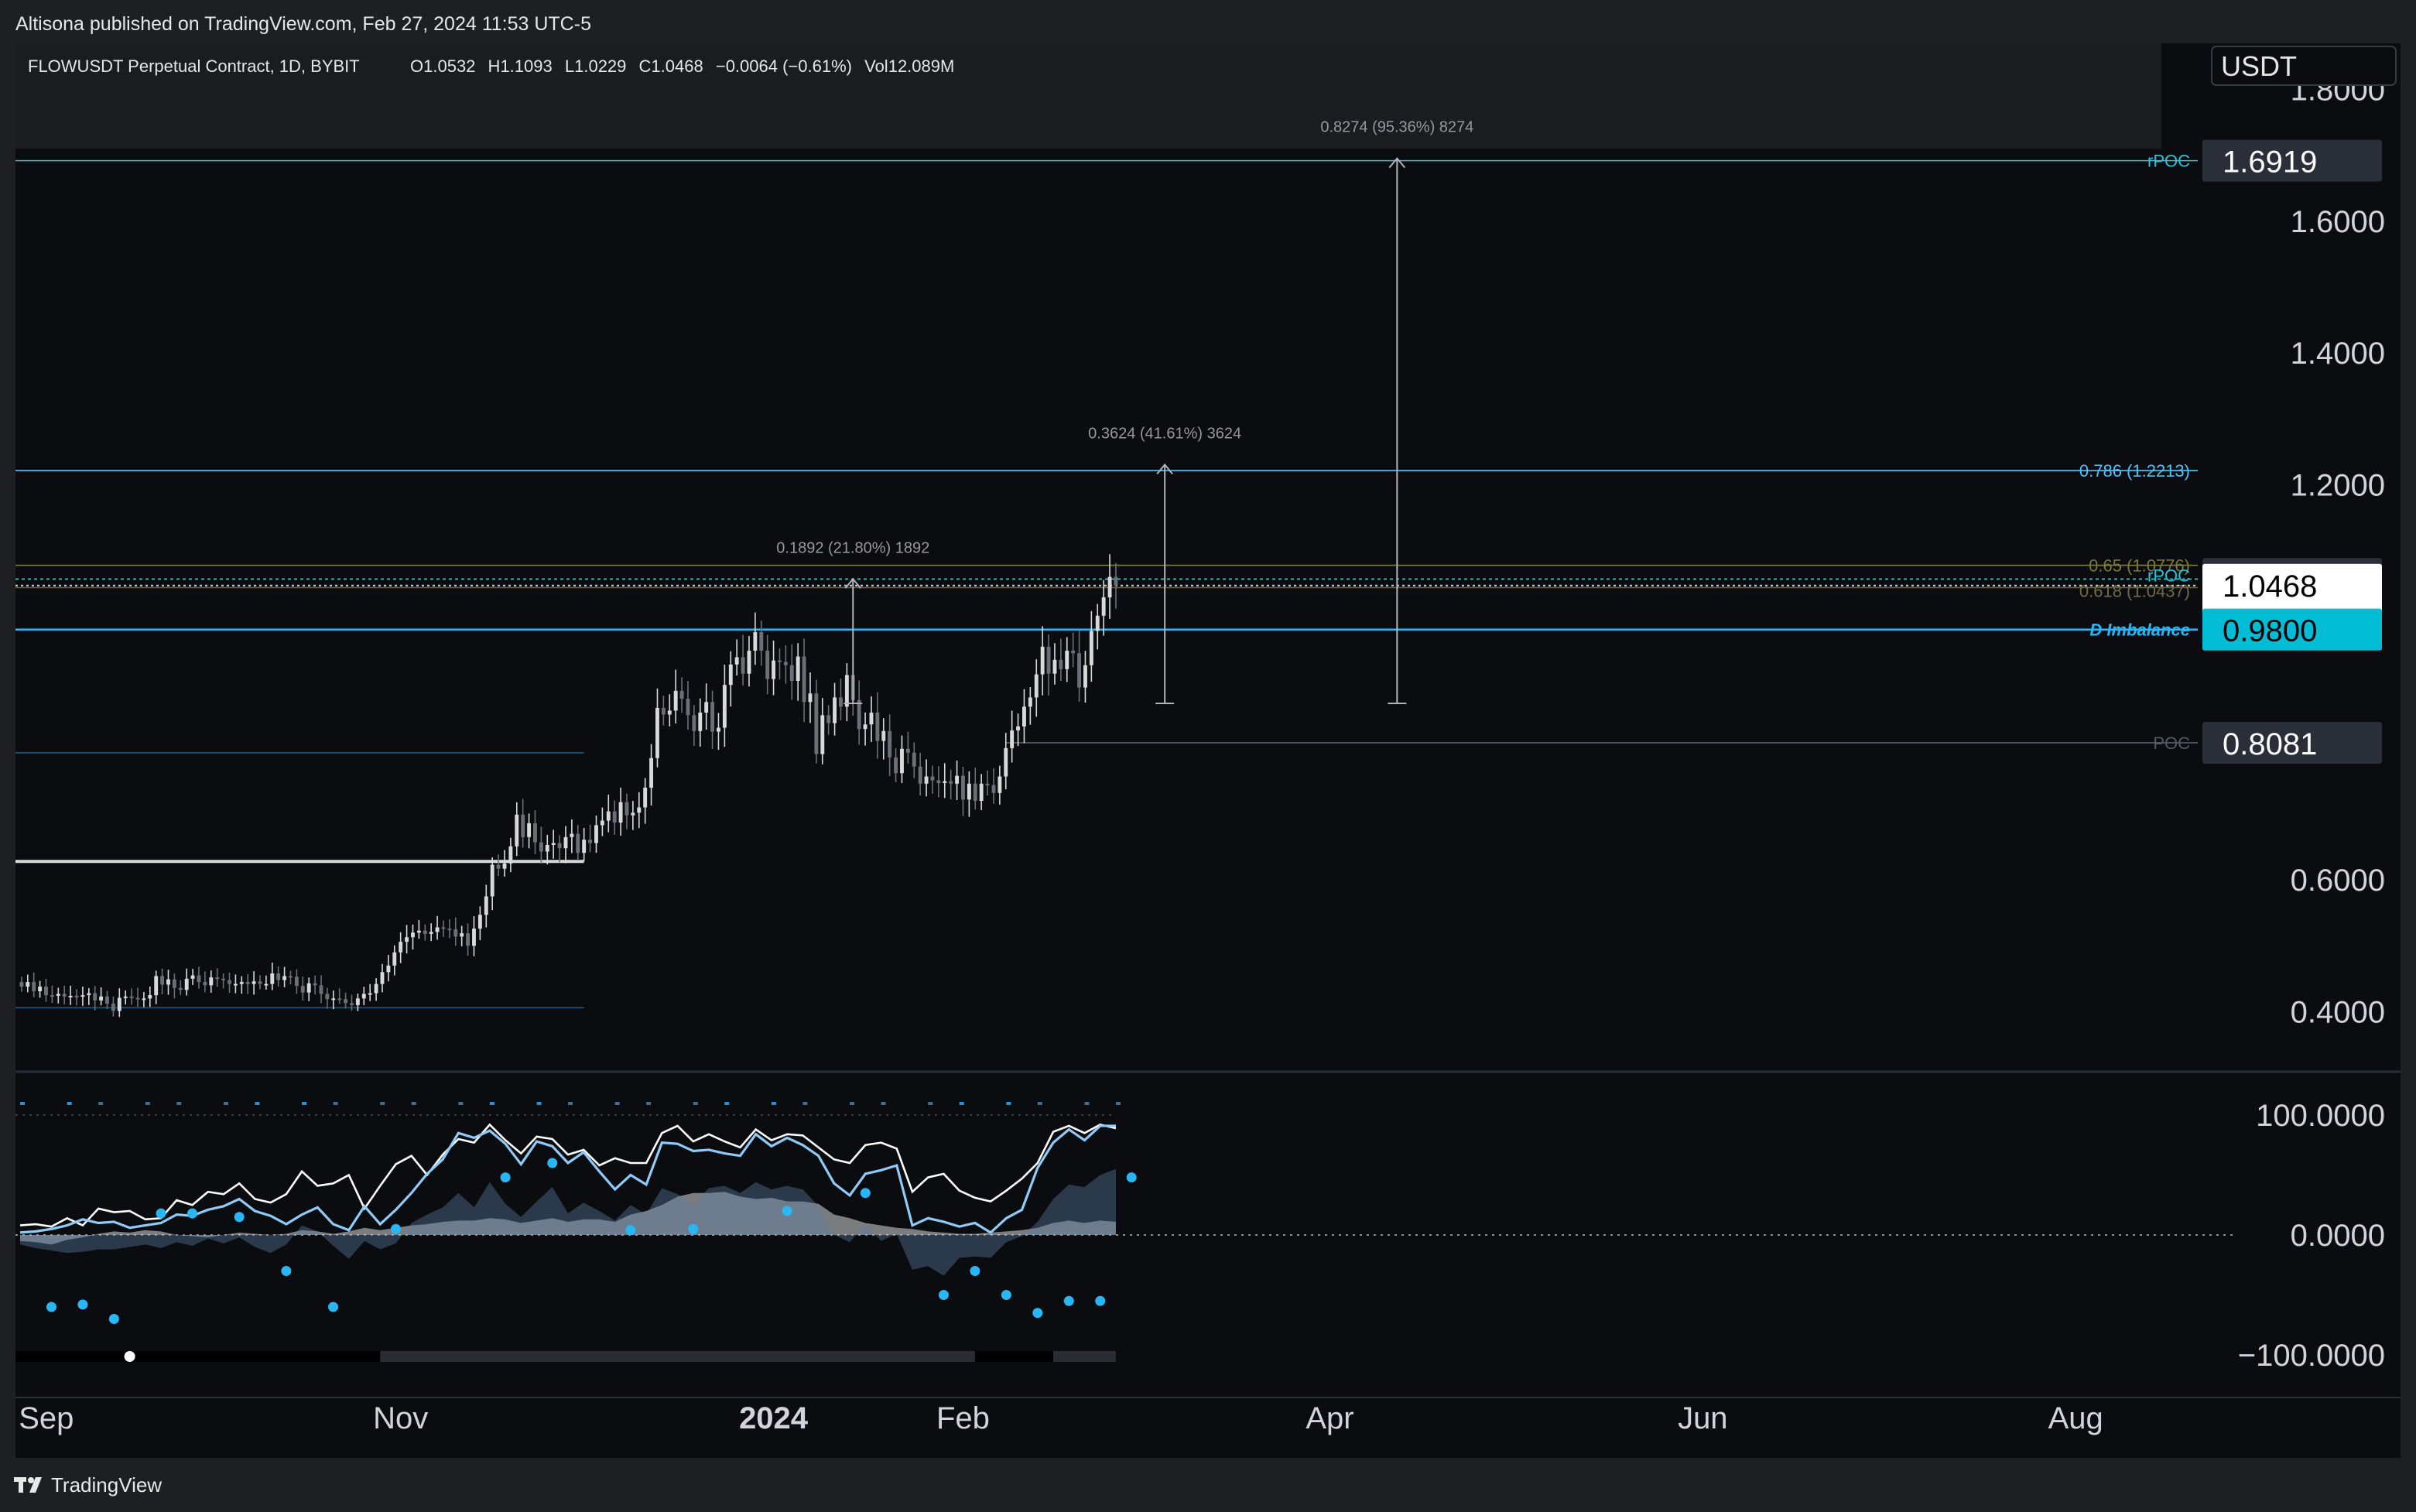 The width and height of the screenshot is (2416, 1512). What do you see at coordinates (677, 66) in the screenshot?
I see `close-value: 1.0468` at bounding box center [677, 66].